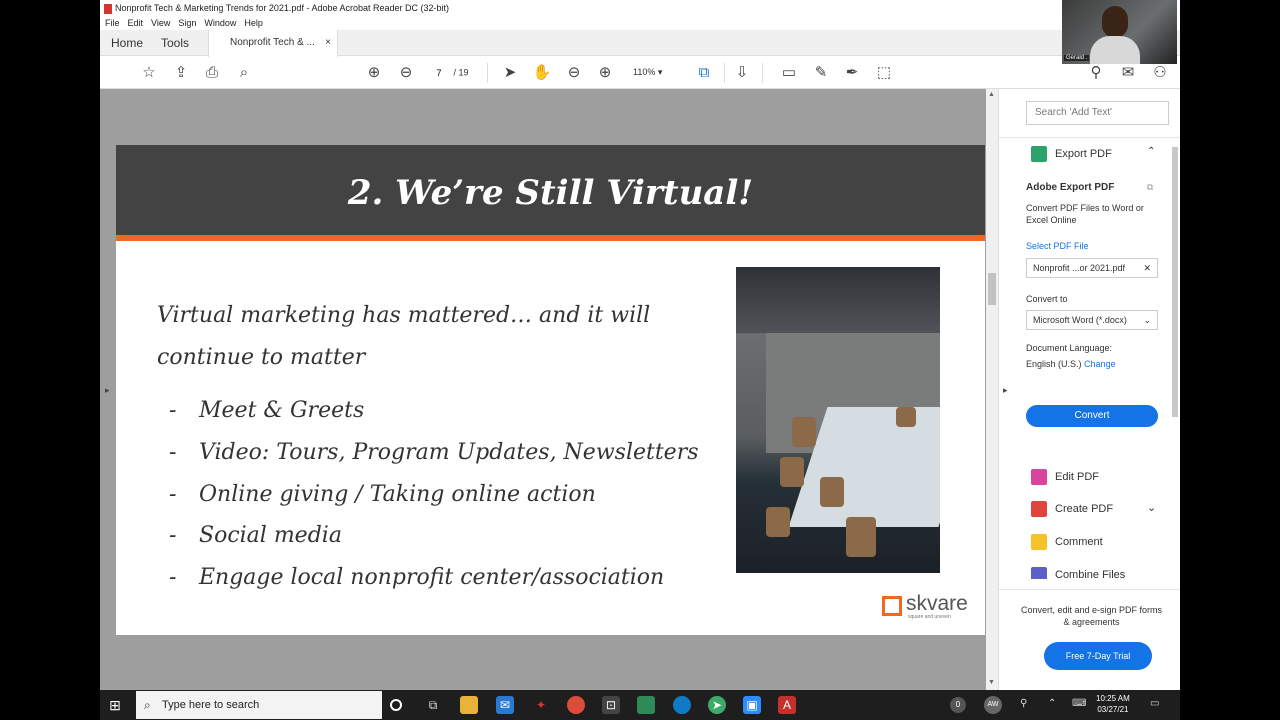 The image size is (1280, 720). Describe the element at coordinates (439, 72) in the screenshot. I see `page-number-input` at that location.